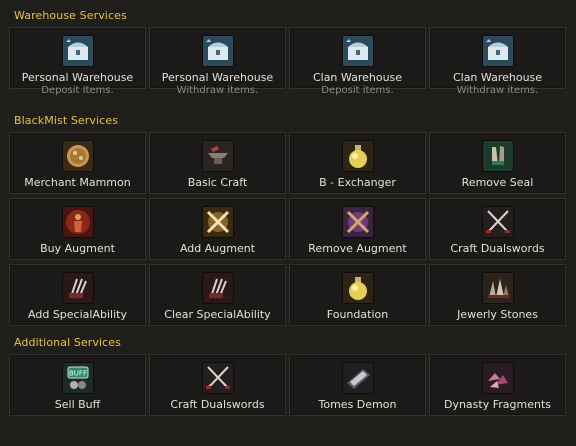 The width and height of the screenshot is (576, 446). I want to click on sealed-gloves-icon, so click(497, 156).